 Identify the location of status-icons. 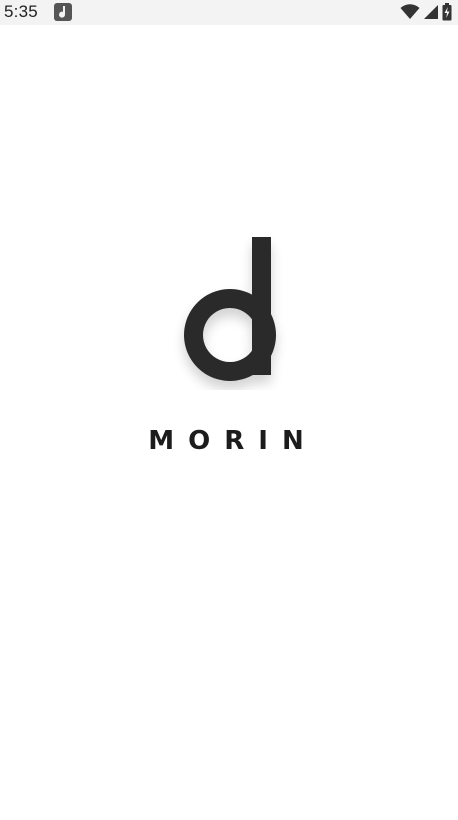
(426, 12).